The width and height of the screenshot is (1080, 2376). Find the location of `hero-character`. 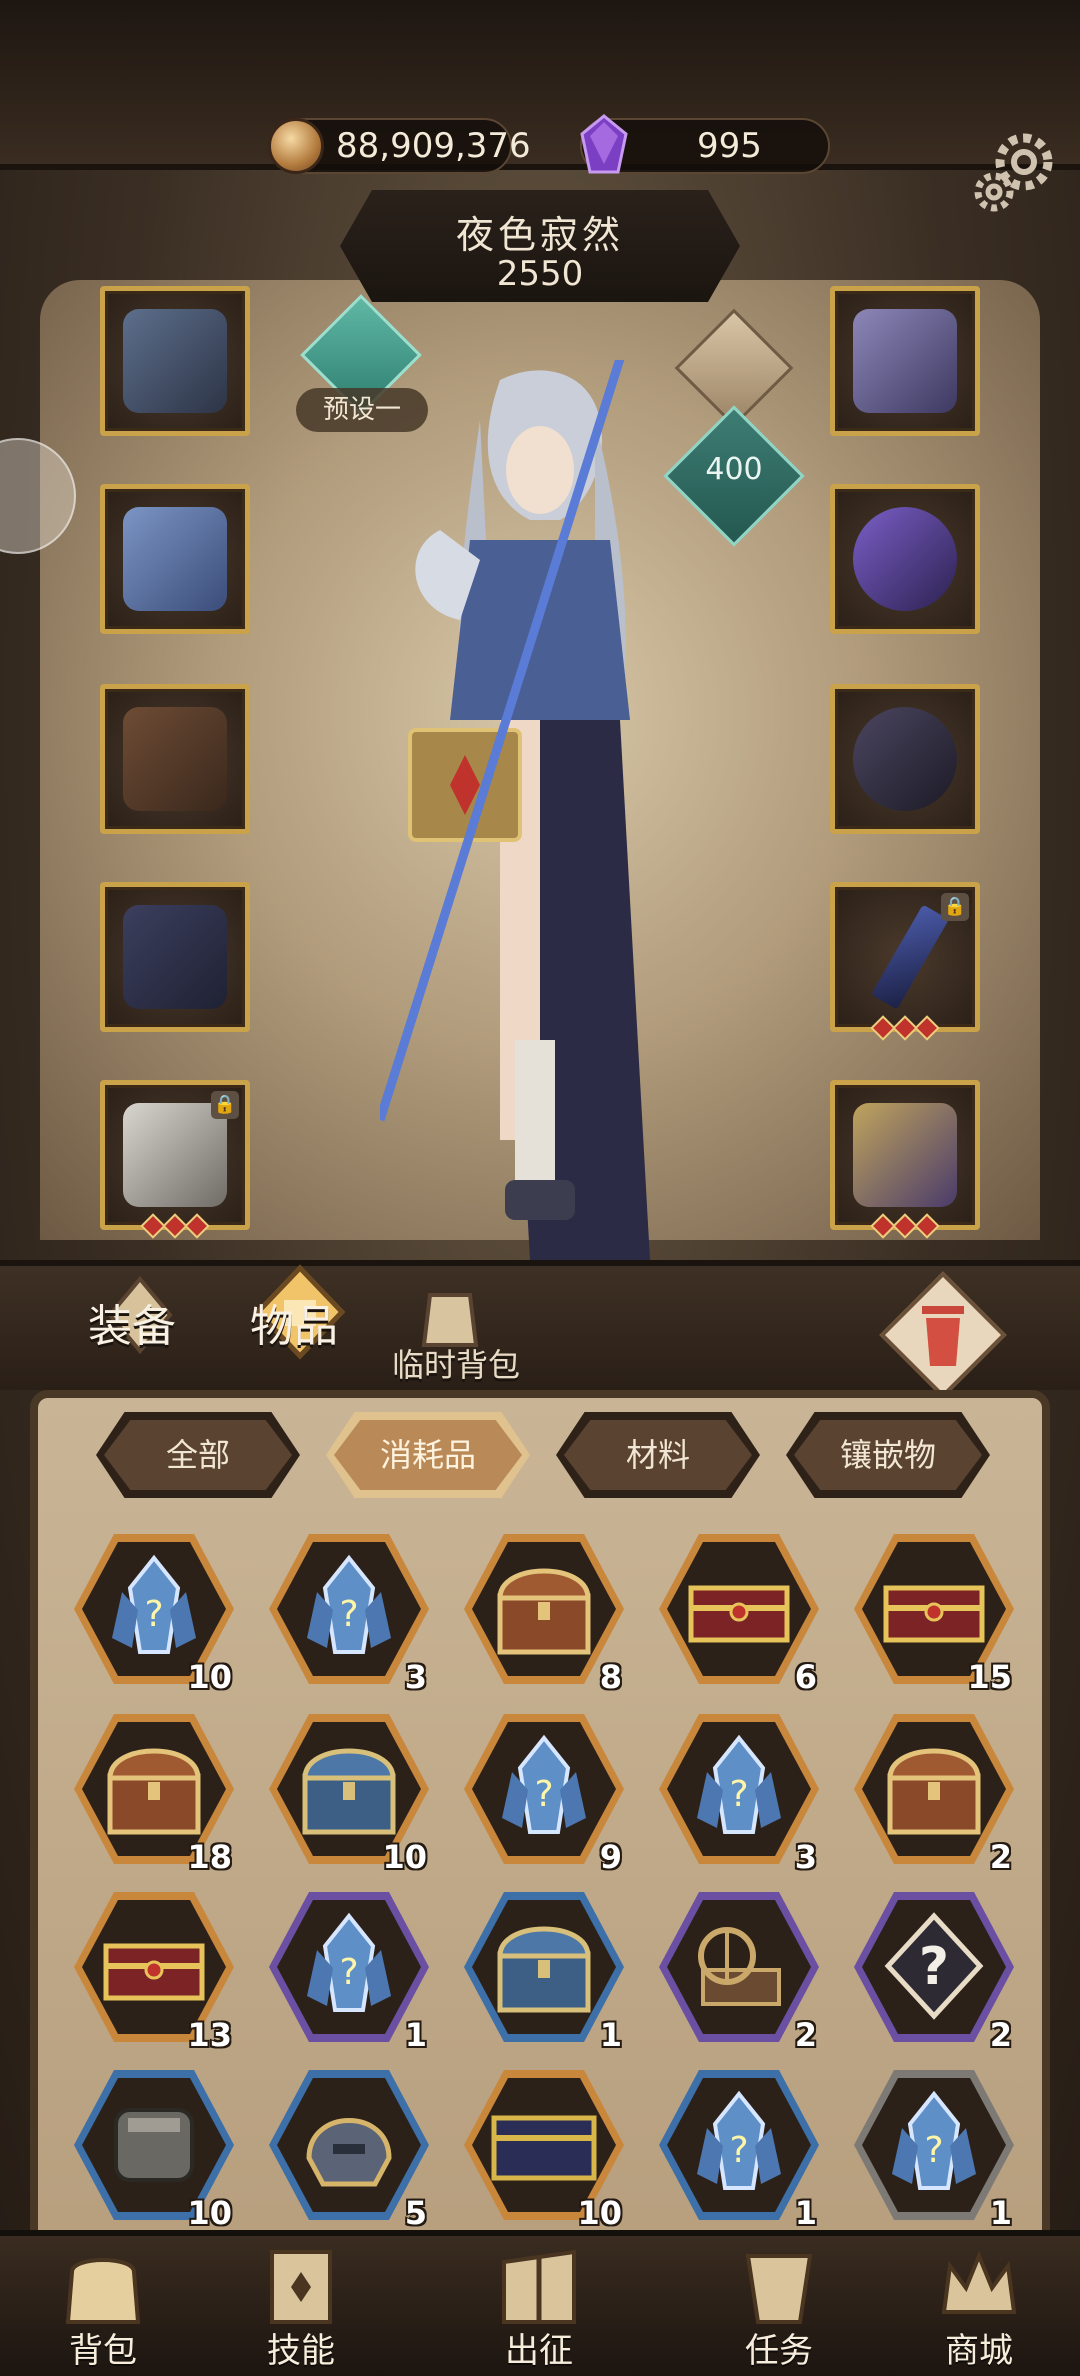

hero-character is located at coordinates (540, 840).